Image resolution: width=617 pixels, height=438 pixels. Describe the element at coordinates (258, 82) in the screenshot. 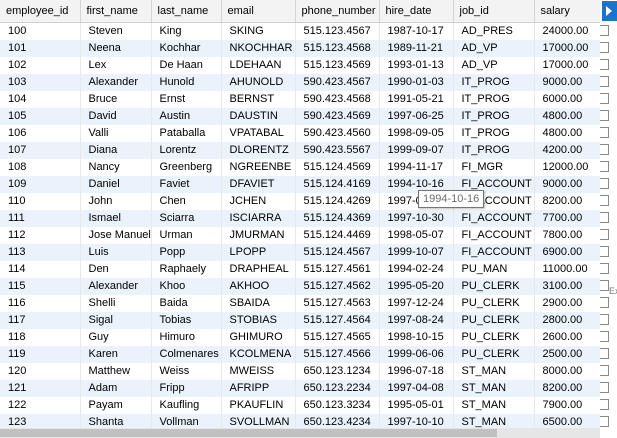

I see `cell-email: AHUNOLD` at that location.